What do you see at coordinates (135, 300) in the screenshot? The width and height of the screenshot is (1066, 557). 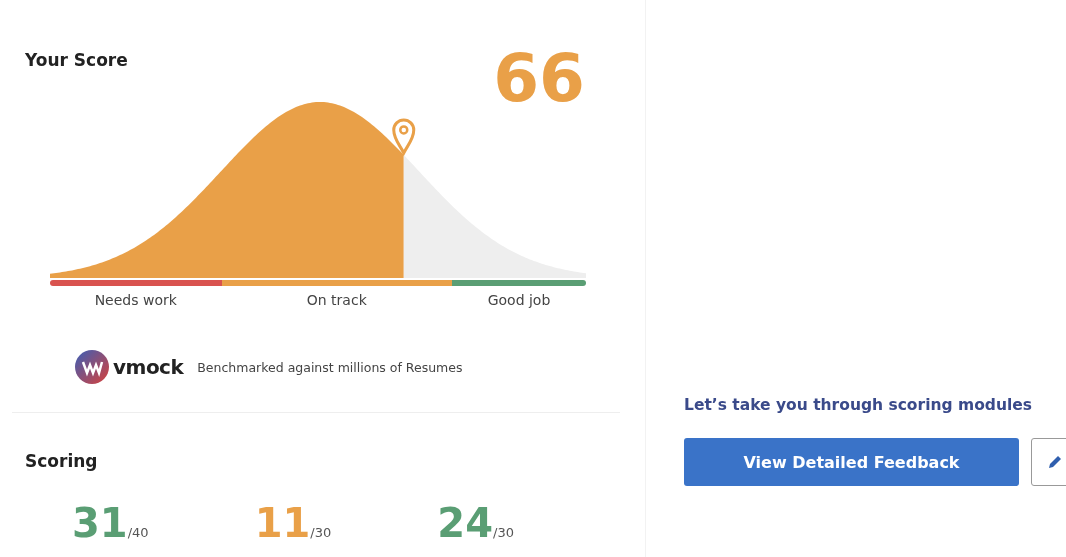 I see `scale-label: Needs work` at bounding box center [135, 300].